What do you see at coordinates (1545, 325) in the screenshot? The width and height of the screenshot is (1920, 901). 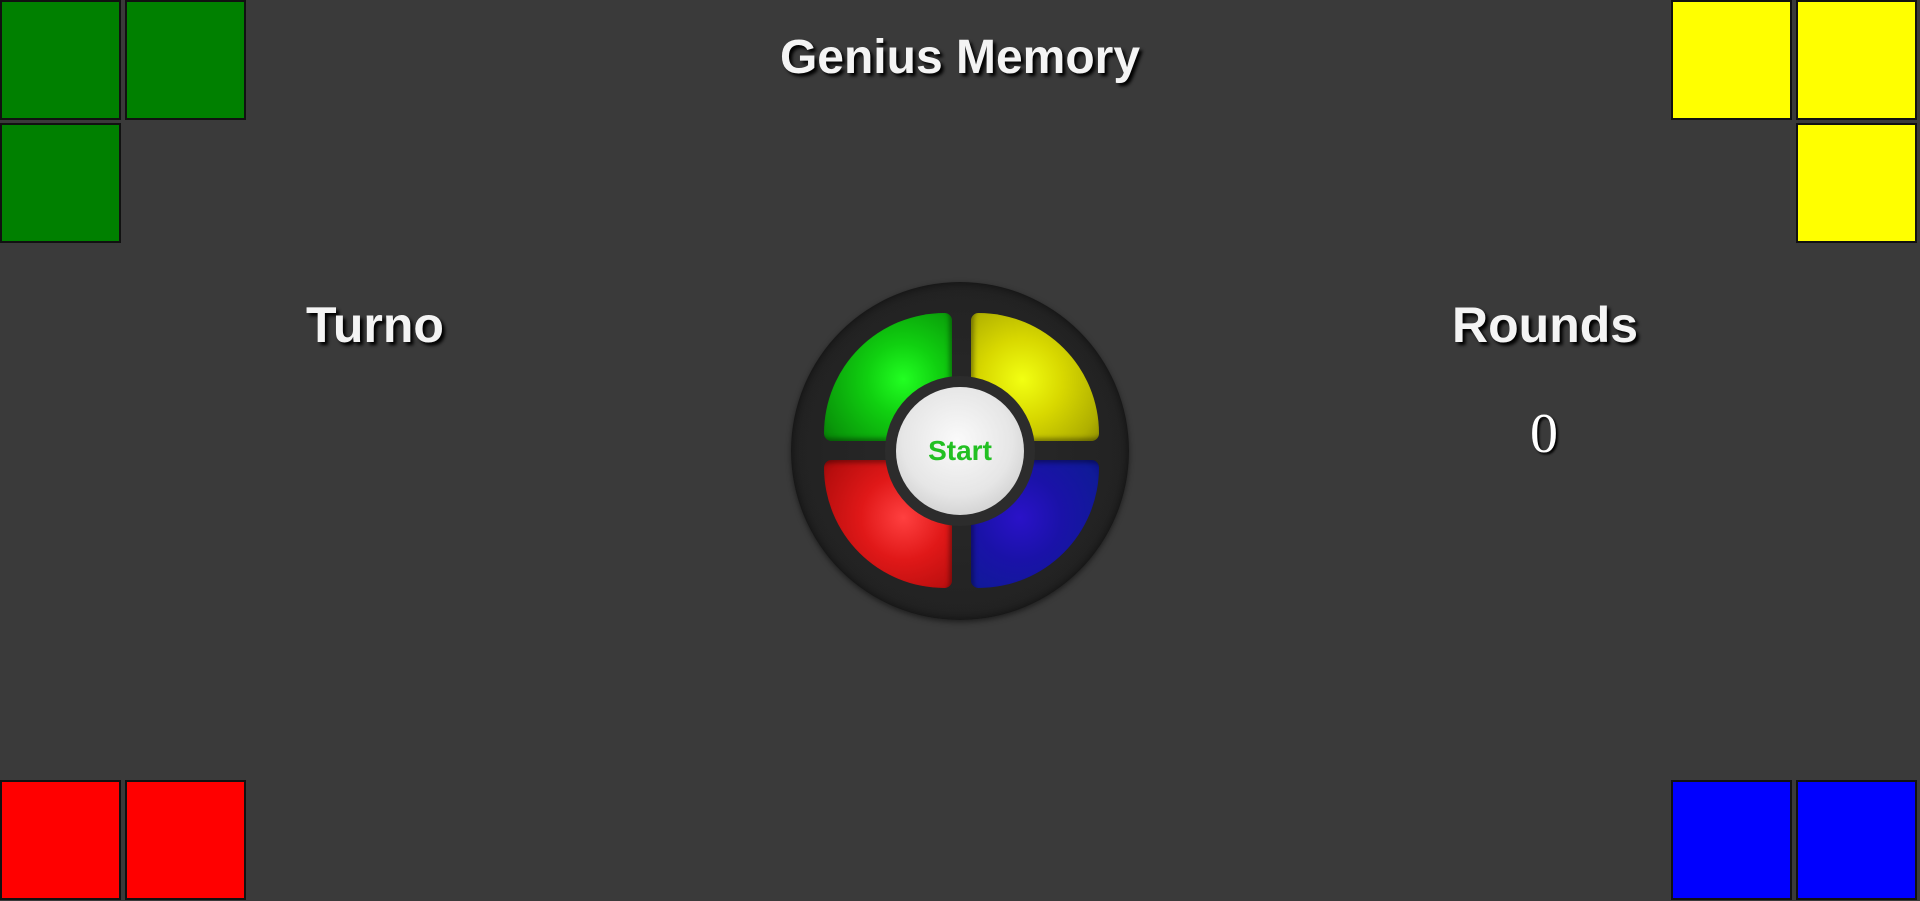 I see `rounds-label: Rounds` at bounding box center [1545, 325].